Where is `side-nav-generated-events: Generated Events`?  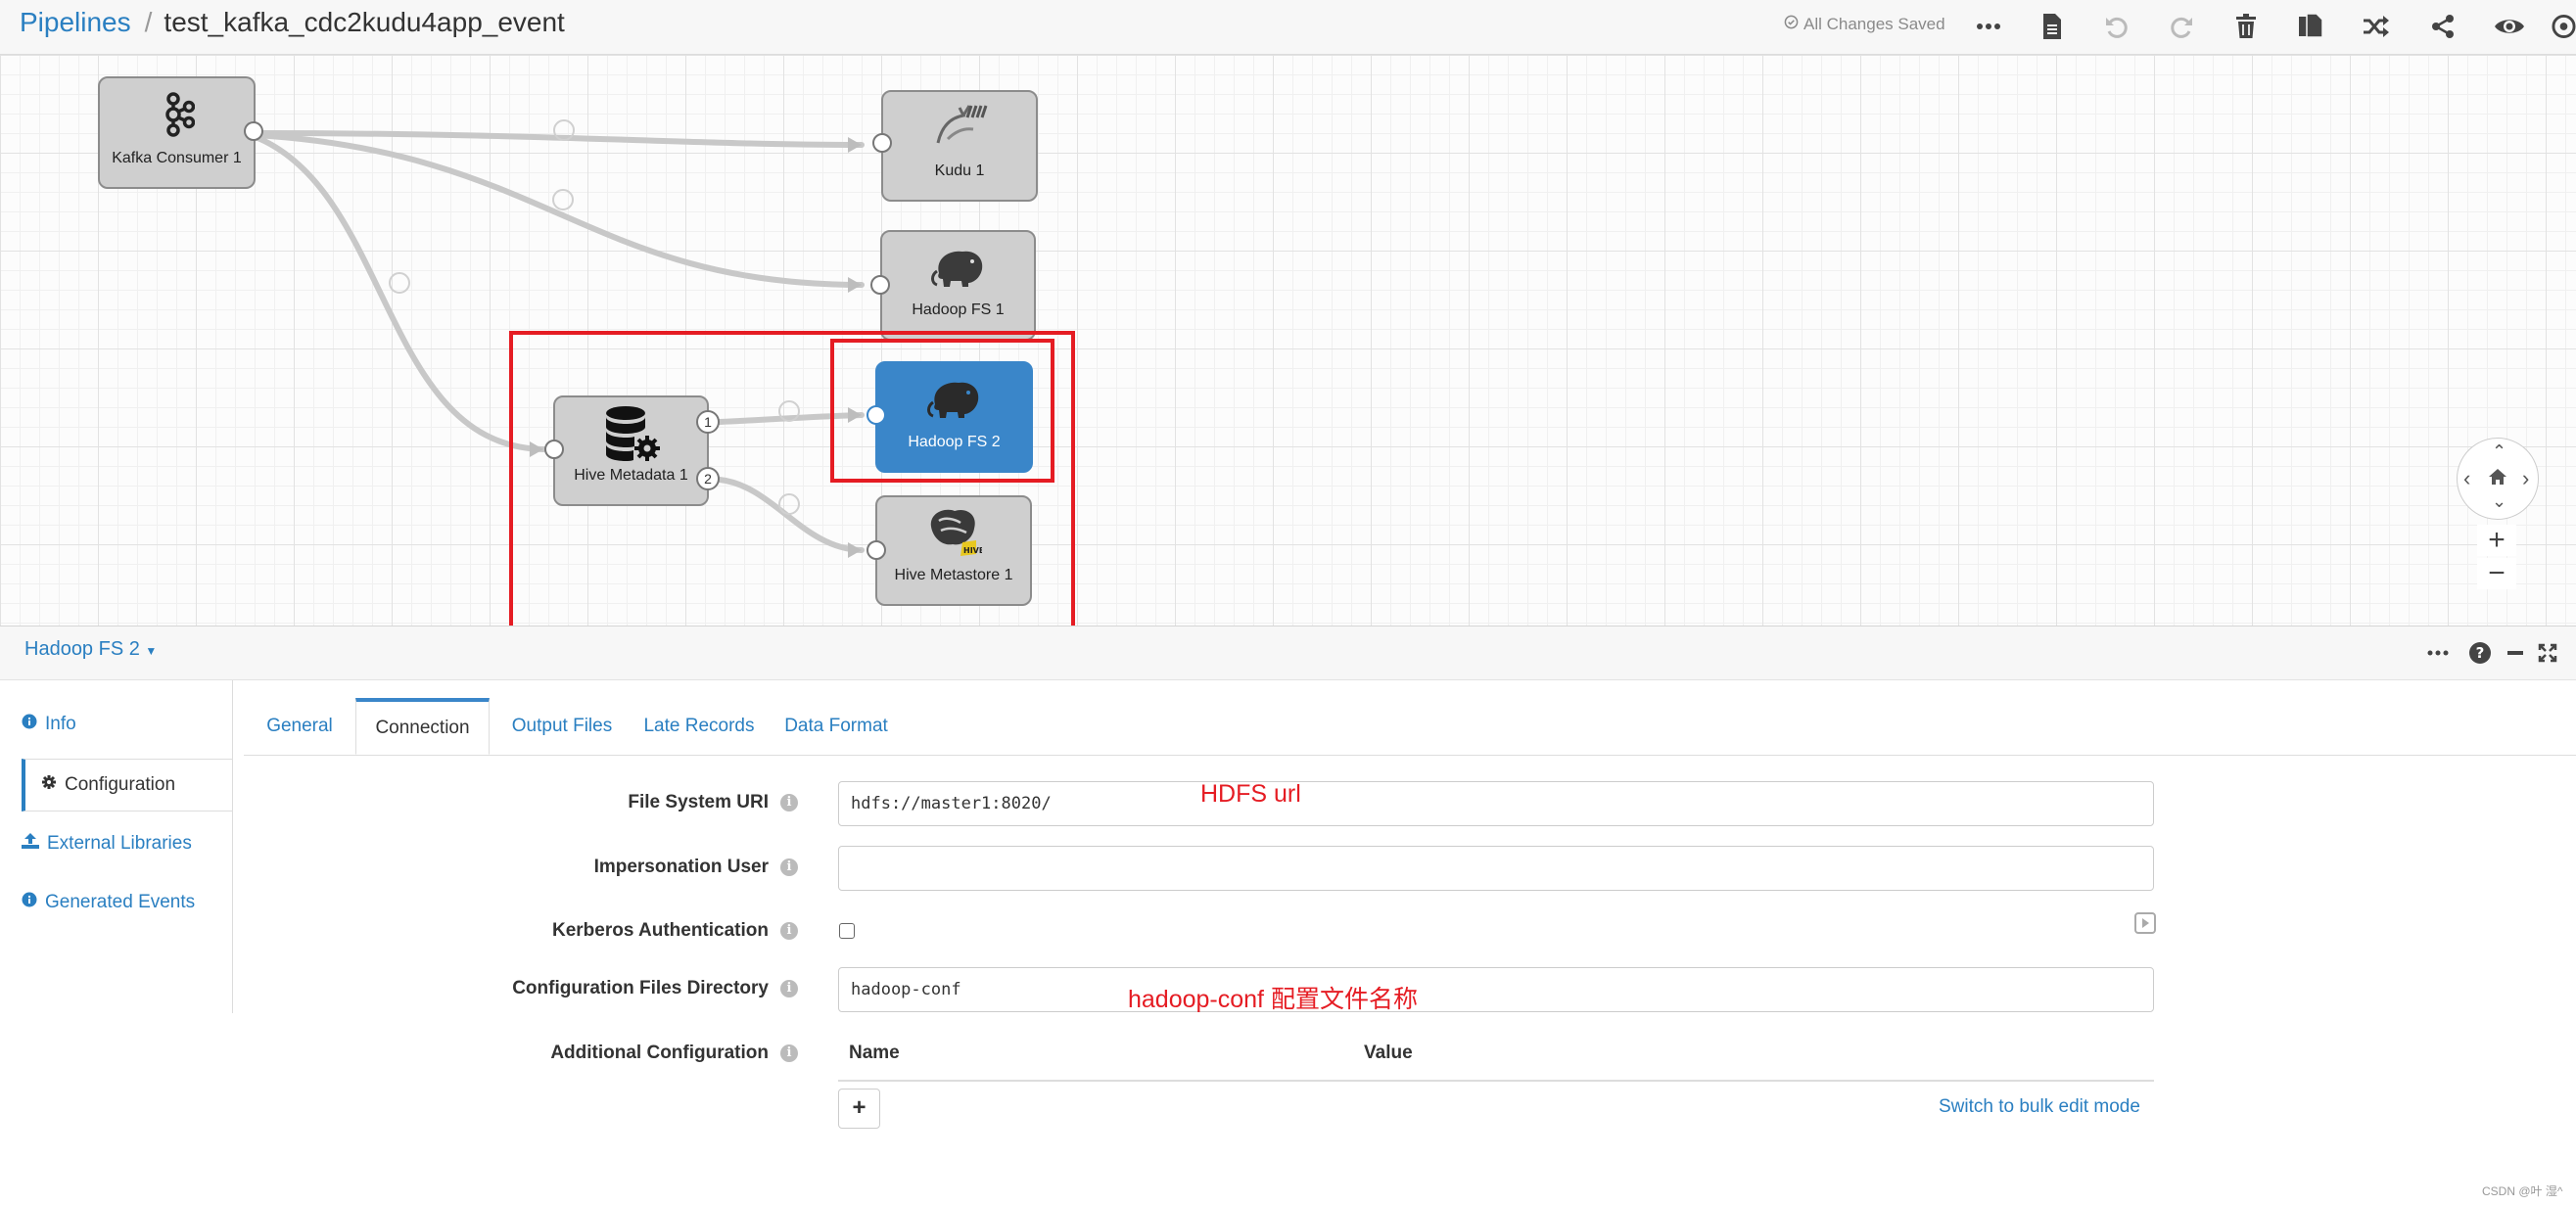 side-nav-generated-events: Generated Events is located at coordinates (127, 902).